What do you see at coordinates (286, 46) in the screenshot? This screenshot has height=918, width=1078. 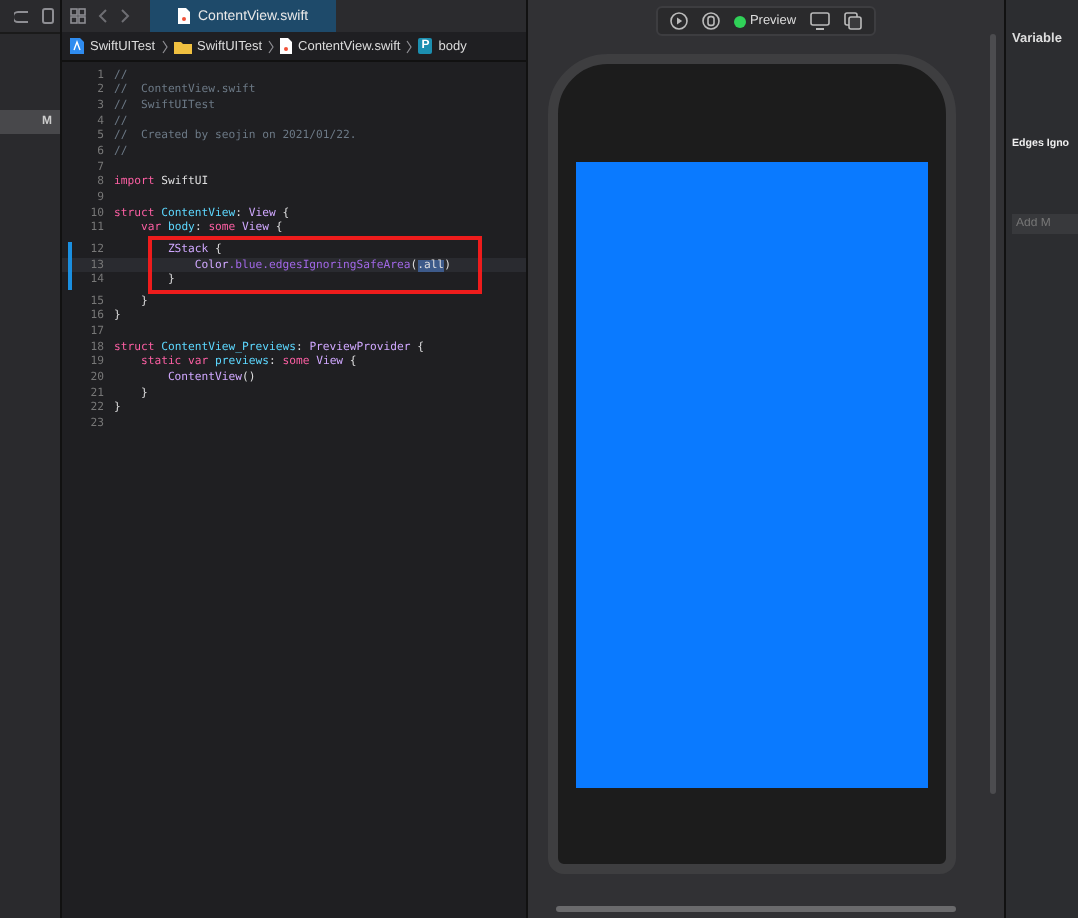 I see `file-icon` at bounding box center [286, 46].